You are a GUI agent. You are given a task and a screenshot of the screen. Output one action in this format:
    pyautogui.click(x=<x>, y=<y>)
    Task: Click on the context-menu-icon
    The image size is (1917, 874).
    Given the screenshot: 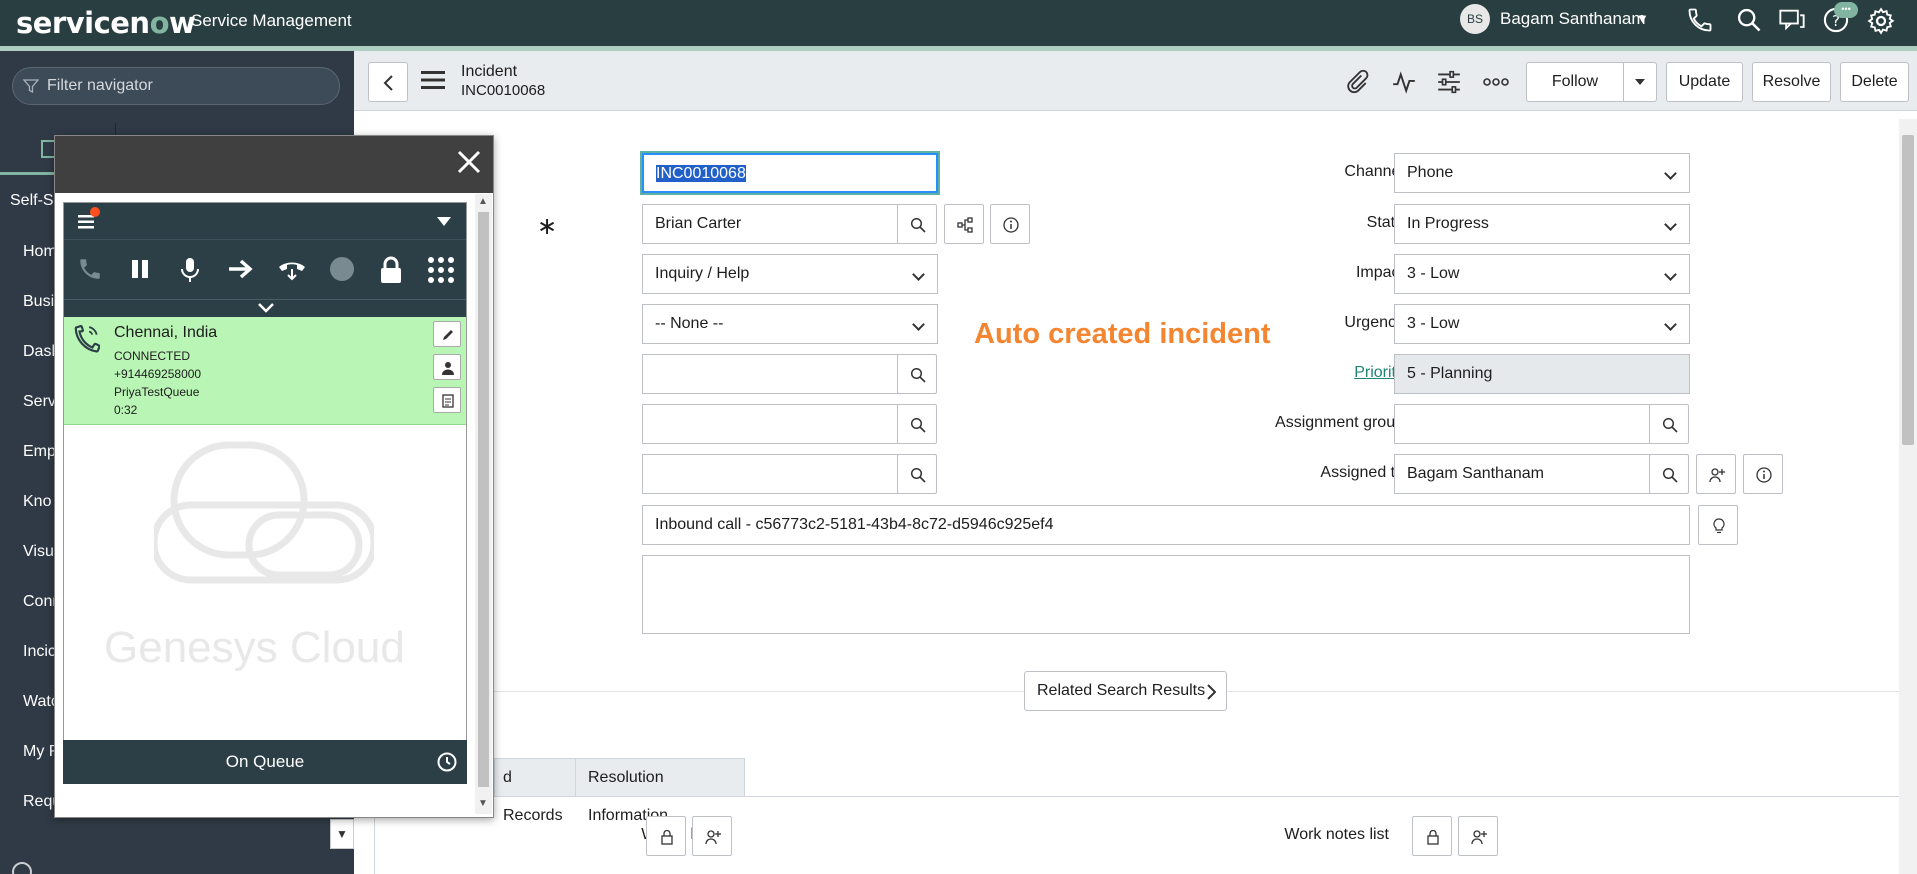 What is the action you would take?
    pyautogui.click(x=433, y=82)
    